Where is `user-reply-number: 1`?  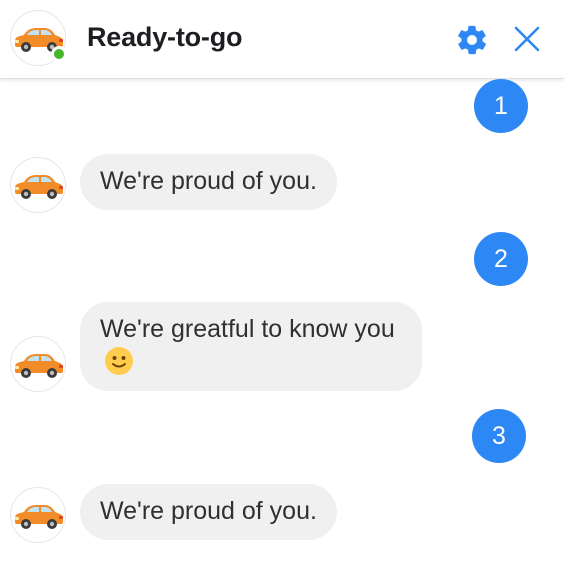 user-reply-number: 1 is located at coordinates (501, 106).